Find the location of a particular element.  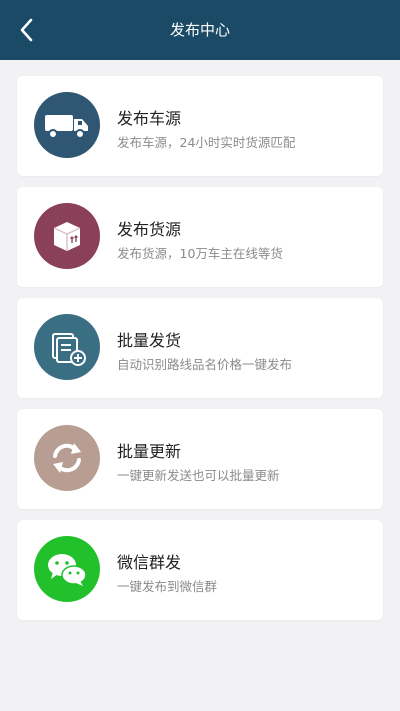

top-navigation-bar: 发布中心 is located at coordinates (200, 30).